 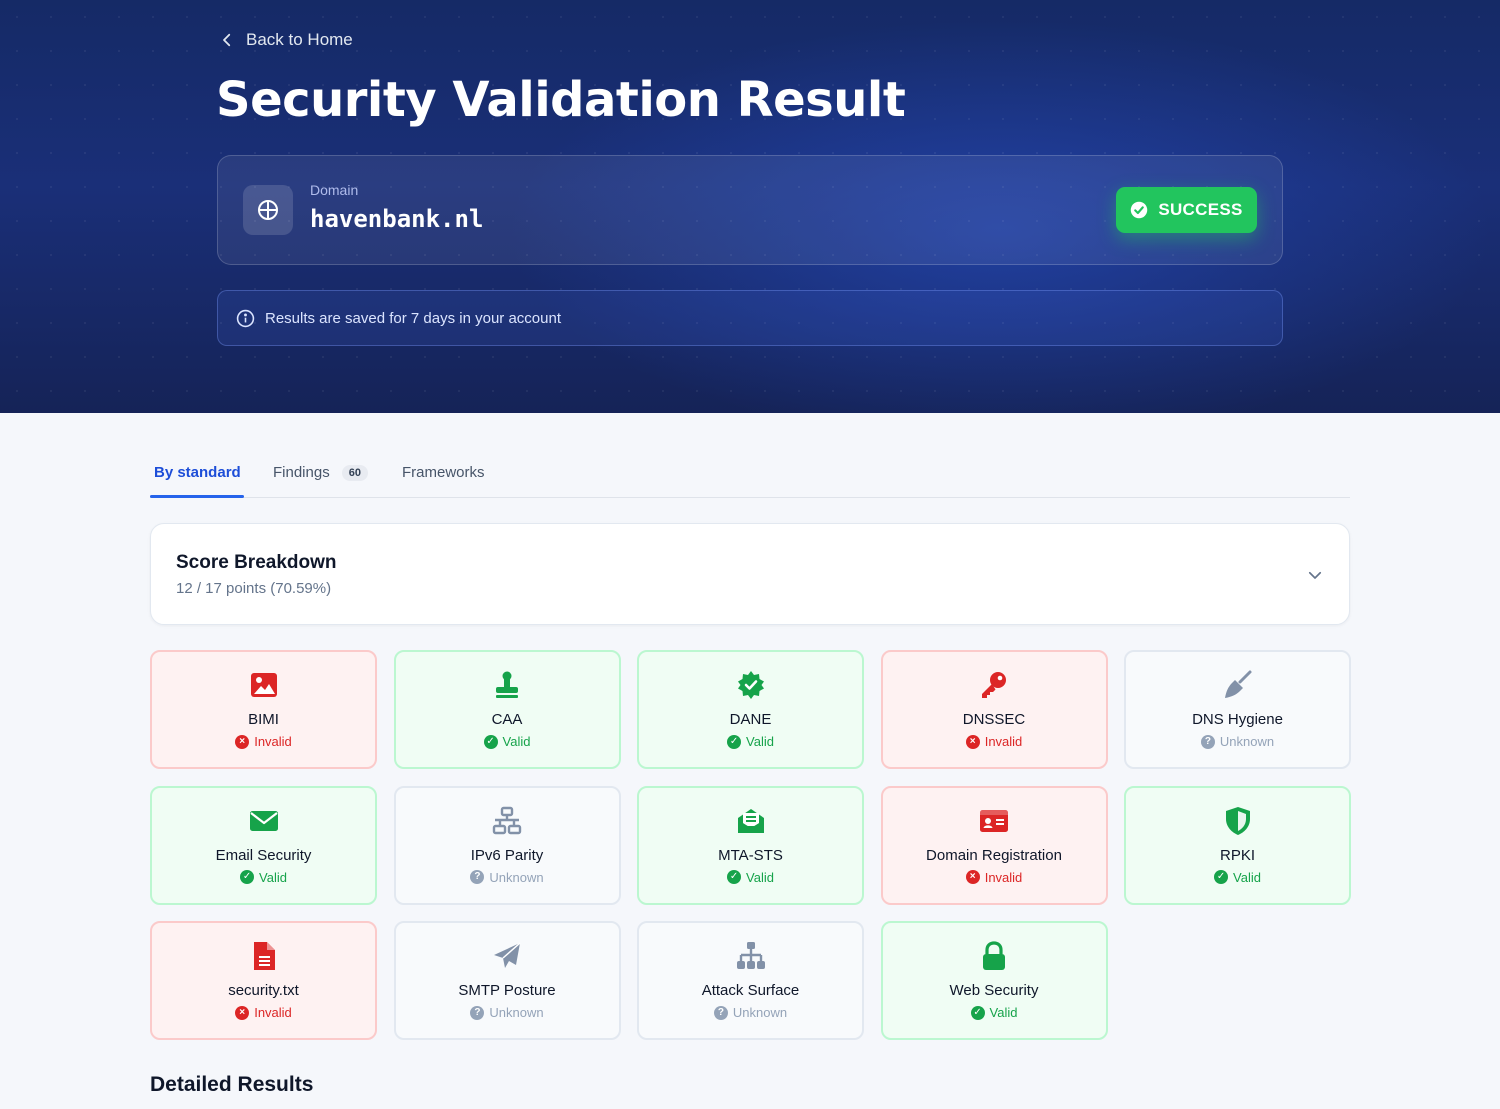 What do you see at coordinates (263, 719) in the screenshot?
I see `standard-name: BIMI` at bounding box center [263, 719].